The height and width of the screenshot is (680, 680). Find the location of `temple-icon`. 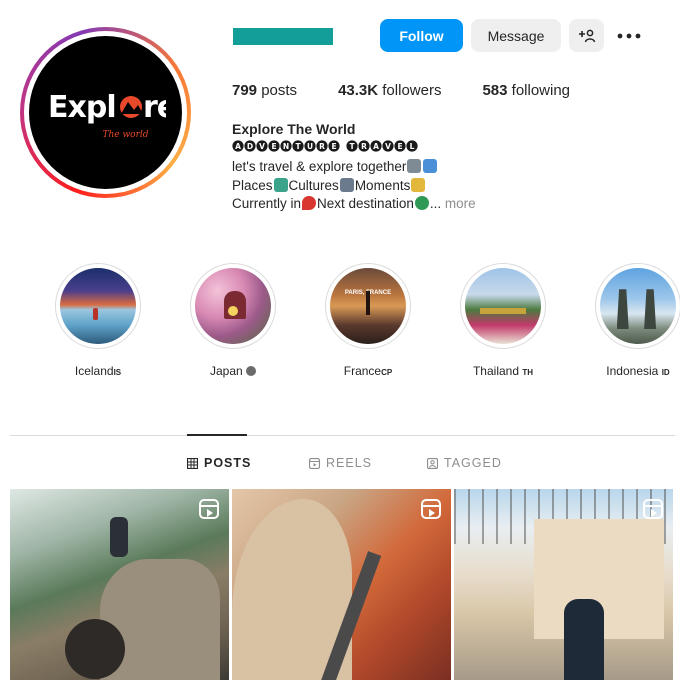

temple-icon is located at coordinates (346, 184).